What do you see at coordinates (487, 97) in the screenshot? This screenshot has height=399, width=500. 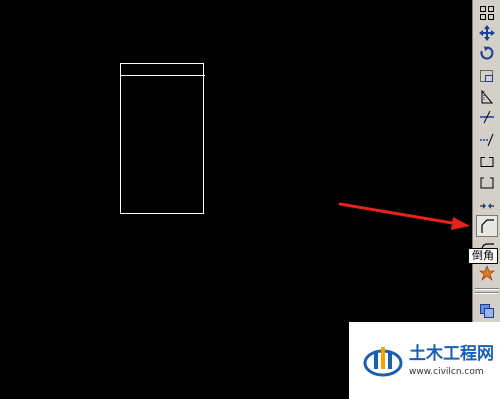 I see `stretch-icon` at bounding box center [487, 97].